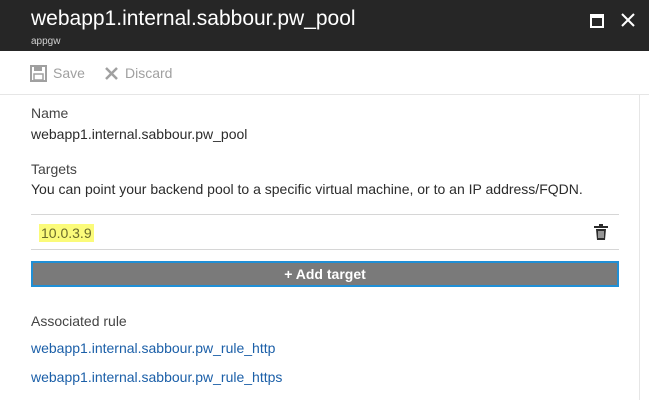  Describe the element at coordinates (79, 321) in the screenshot. I see `associated-rule-label: Associated rule` at that location.